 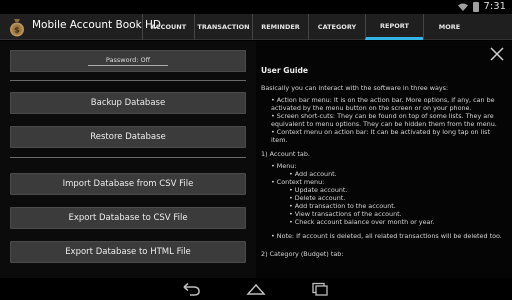 I want to click on navigation-bar, so click(x=256, y=289).